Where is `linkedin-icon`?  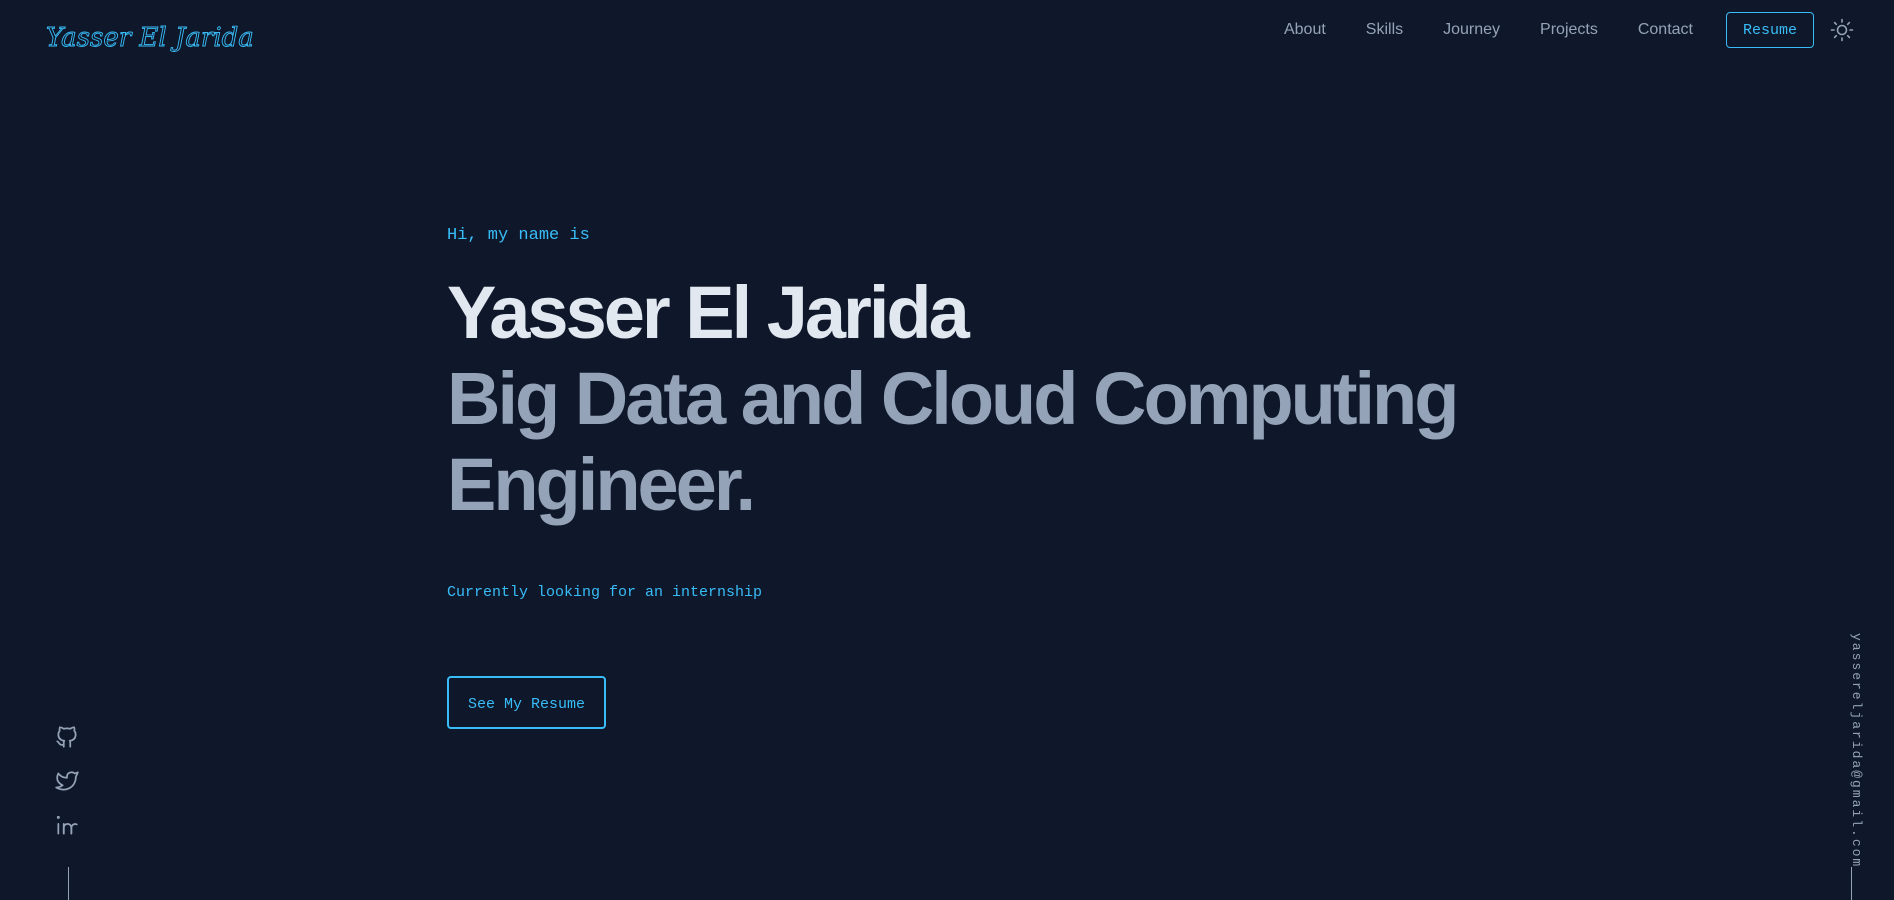 linkedin-icon is located at coordinates (67, 825).